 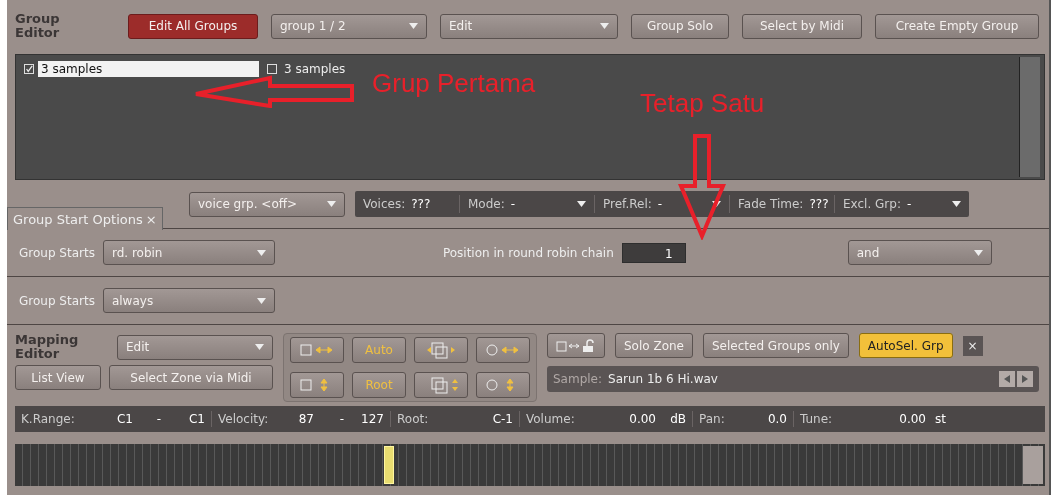 I want to click on info-value: 127, so click(x=372, y=419).